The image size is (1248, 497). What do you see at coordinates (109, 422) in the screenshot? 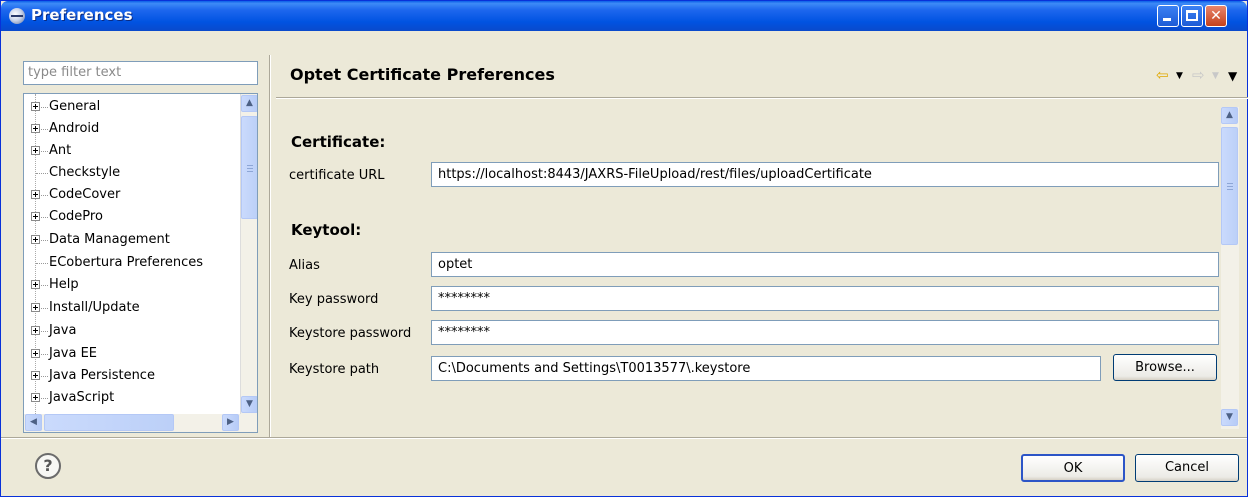
I see `horizontal-scroll-thumb` at bounding box center [109, 422].